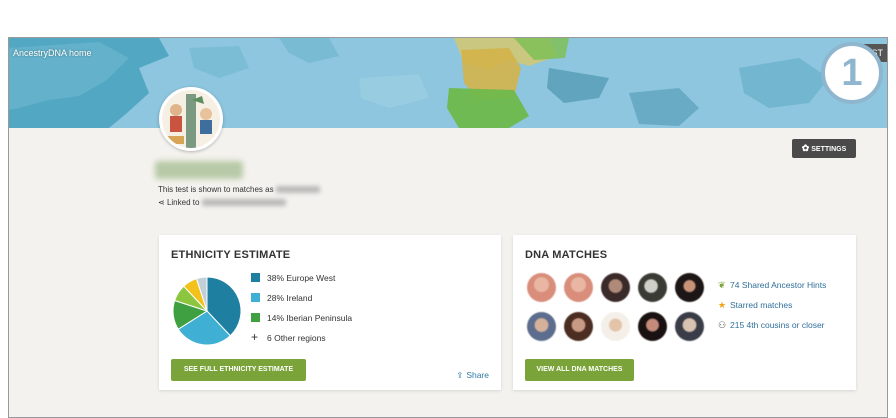 Image resolution: width=896 pixels, height=418 pixels. I want to click on people-icon: ⚇, so click(722, 325).